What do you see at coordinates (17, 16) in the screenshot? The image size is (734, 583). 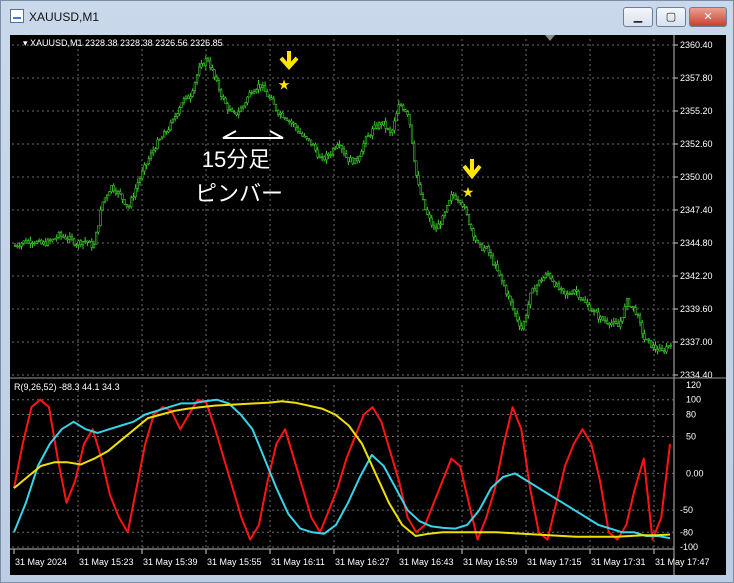 I see `chart-window-icon` at bounding box center [17, 16].